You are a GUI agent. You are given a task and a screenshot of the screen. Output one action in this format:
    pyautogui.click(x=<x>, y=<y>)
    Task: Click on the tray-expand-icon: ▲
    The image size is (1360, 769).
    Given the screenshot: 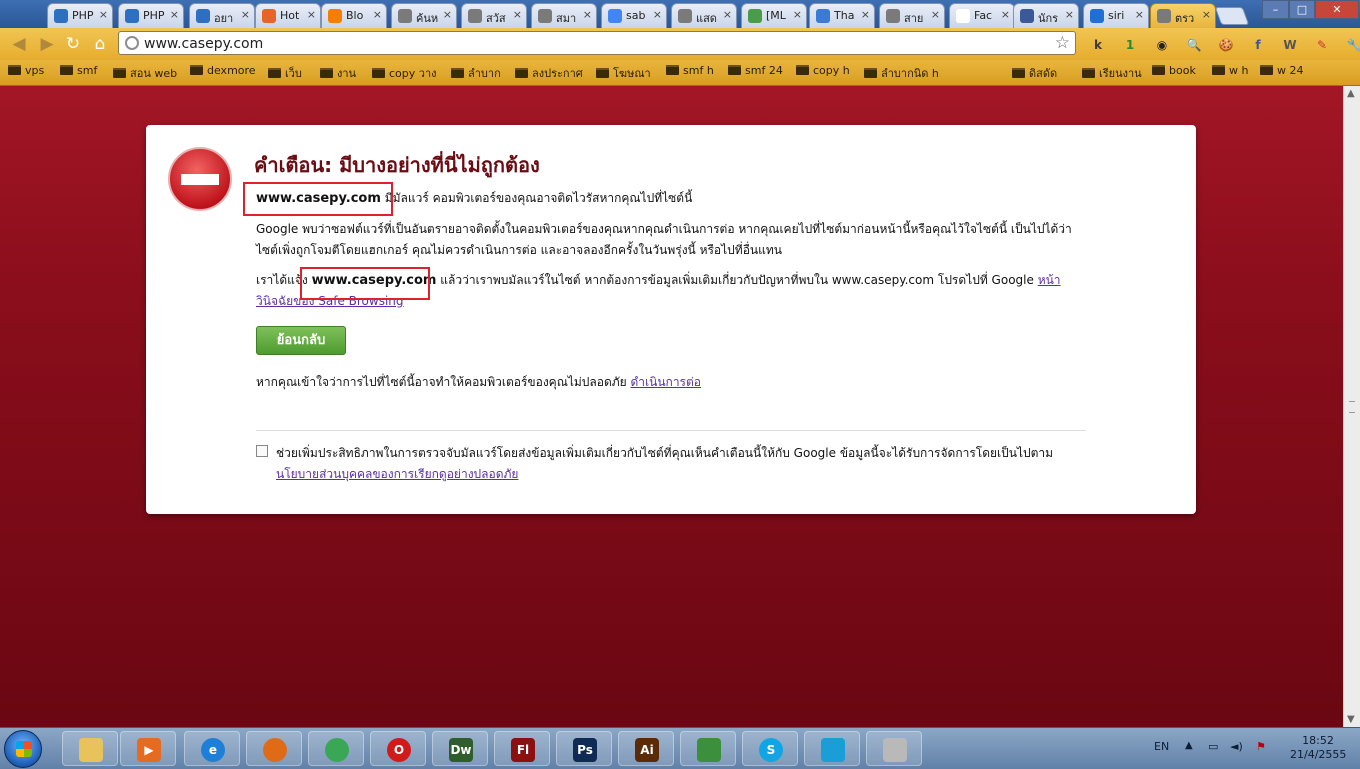 What is the action you would take?
    pyautogui.click(x=1189, y=745)
    